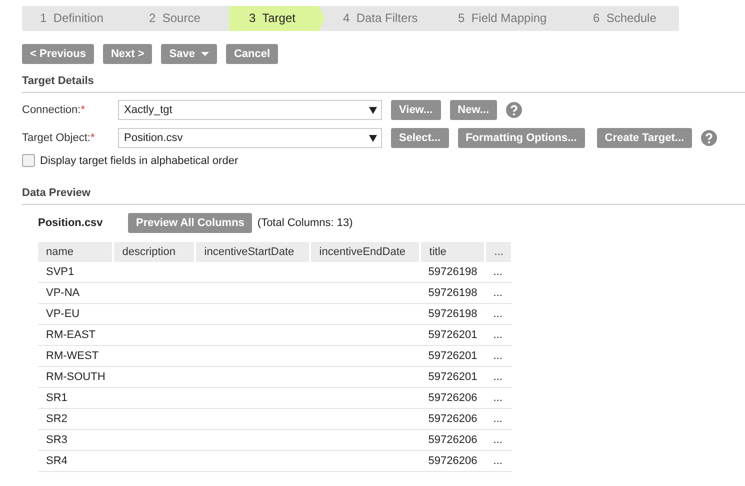  I want to click on column-count: (Total Columns: 13), so click(305, 223).